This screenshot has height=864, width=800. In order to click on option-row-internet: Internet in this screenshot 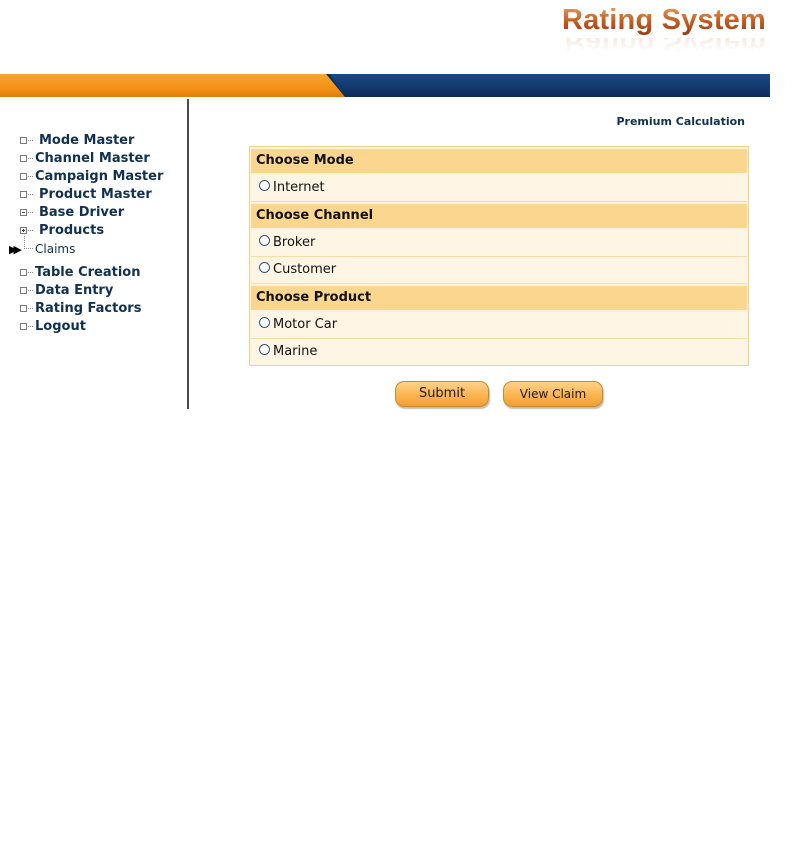, I will do `click(499, 188)`.